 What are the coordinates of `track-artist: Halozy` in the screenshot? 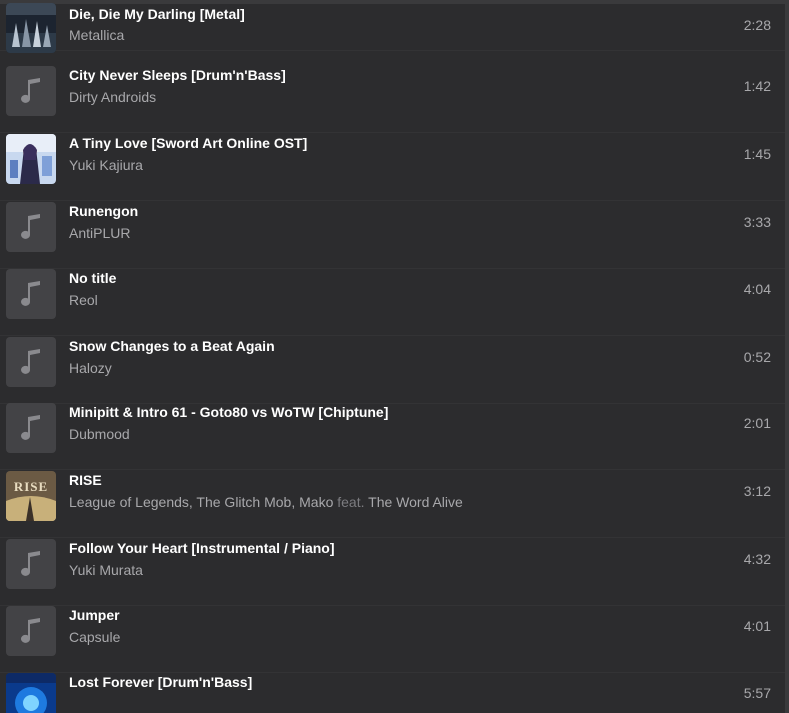 It's located at (90, 368).